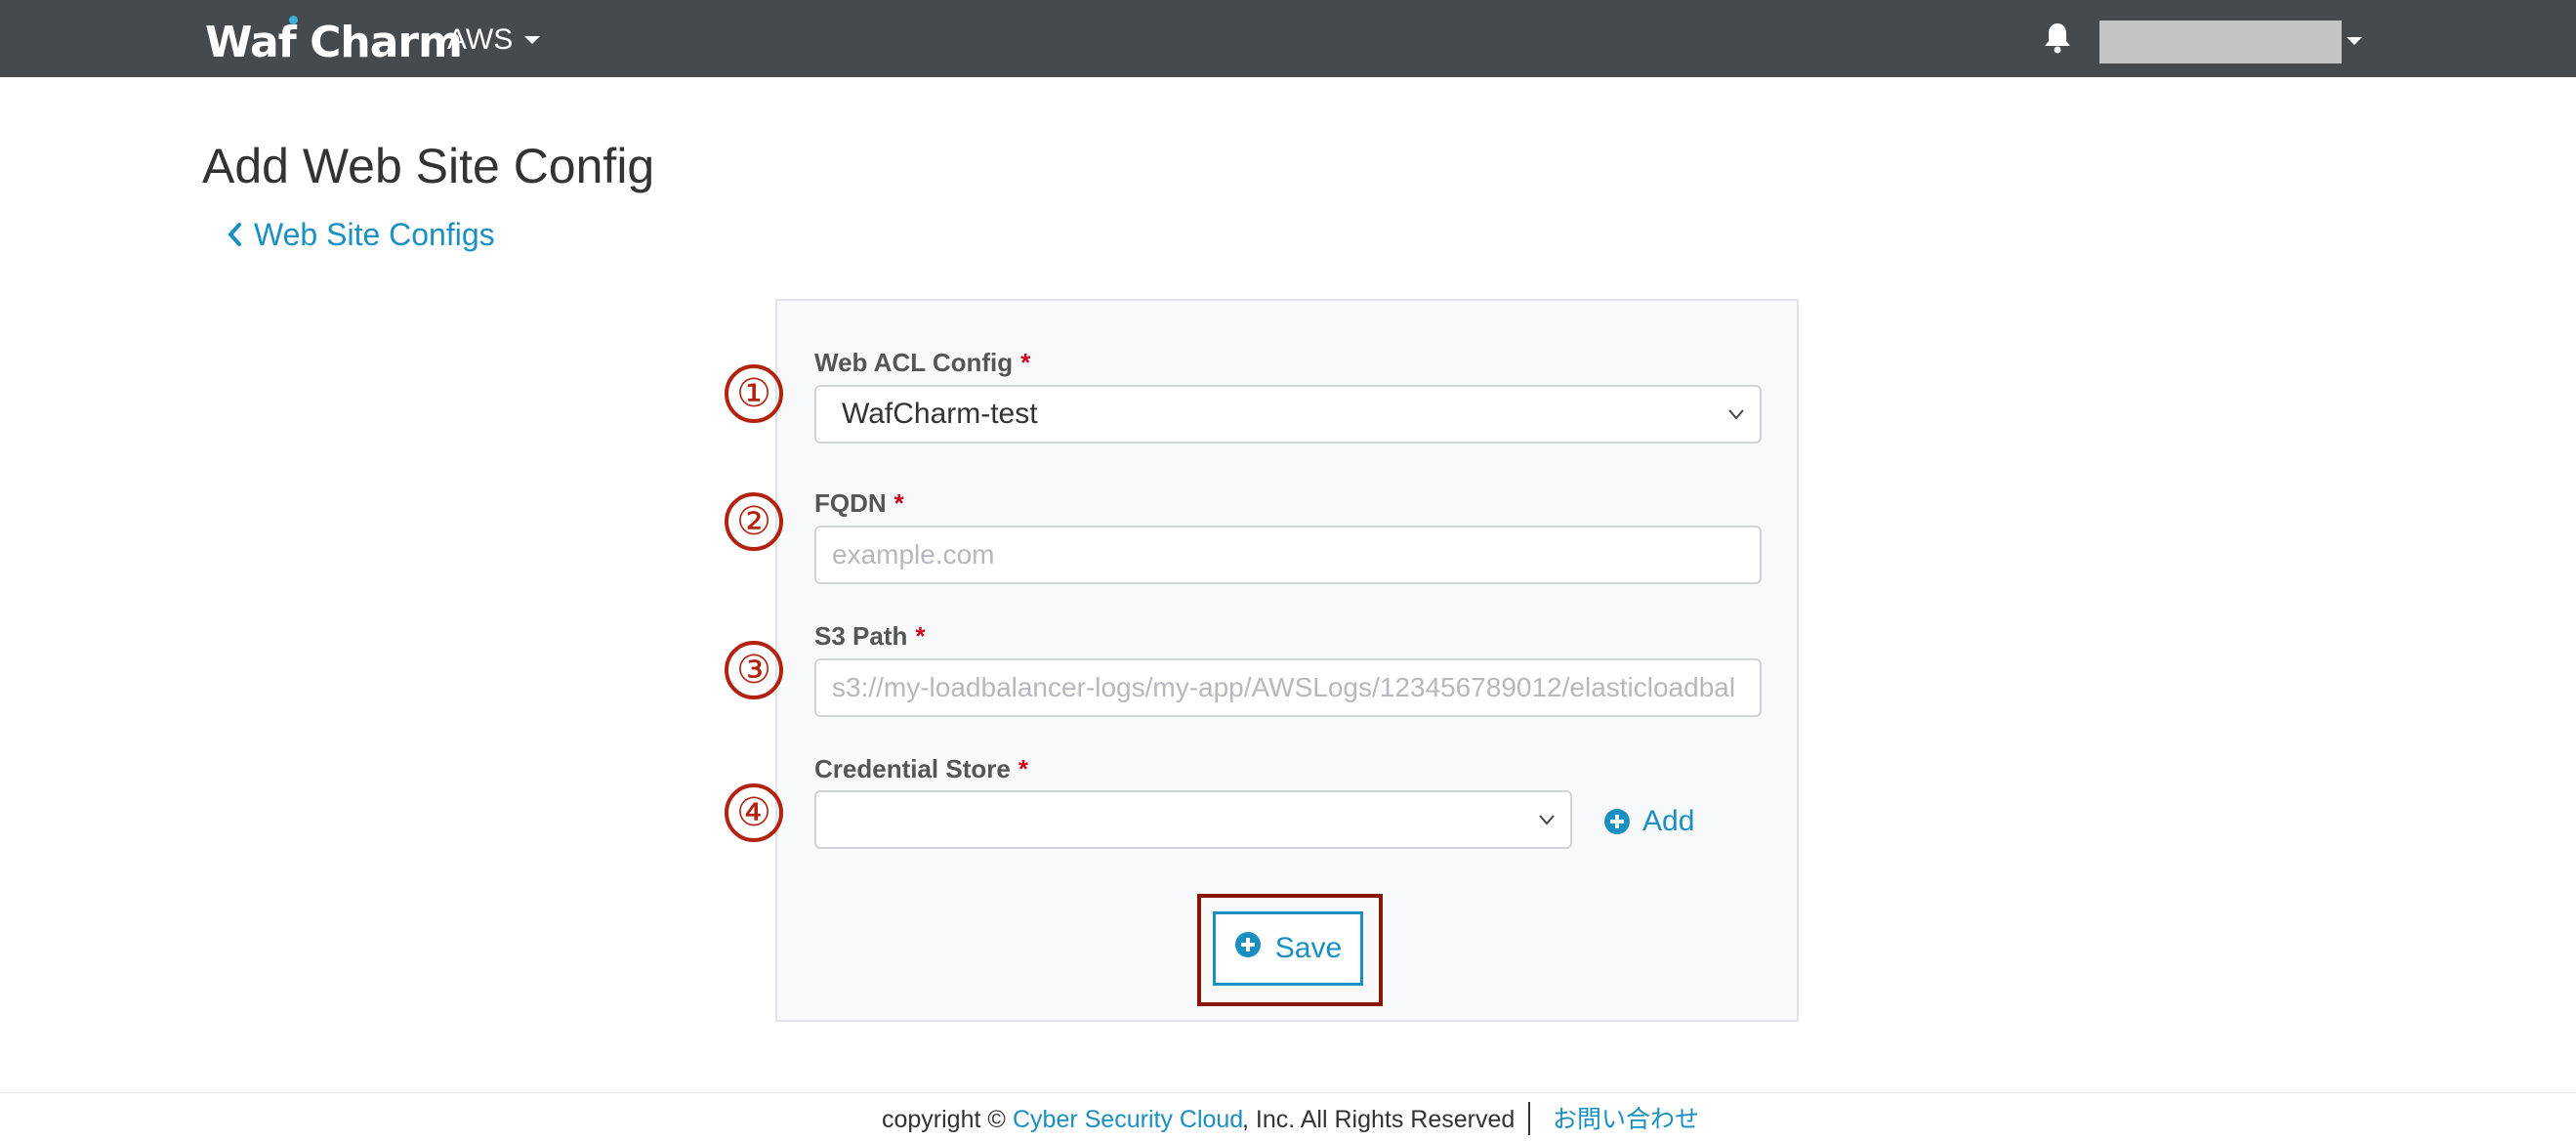 This screenshot has width=2576, height=1141. I want to click on user-account-menu, so click(2220, 42).